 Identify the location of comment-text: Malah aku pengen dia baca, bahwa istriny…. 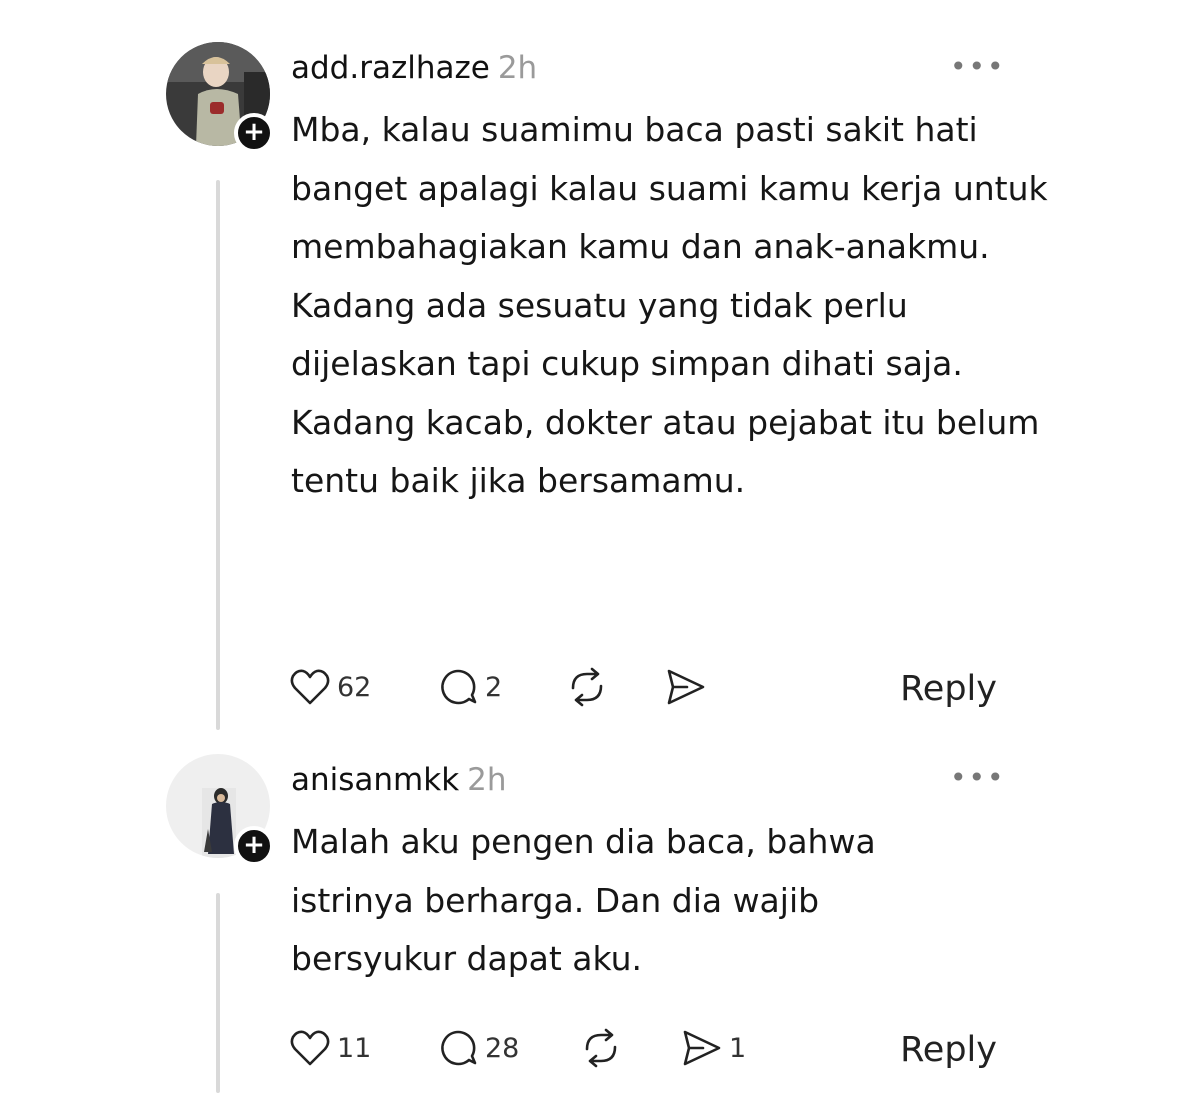
(616, 901).